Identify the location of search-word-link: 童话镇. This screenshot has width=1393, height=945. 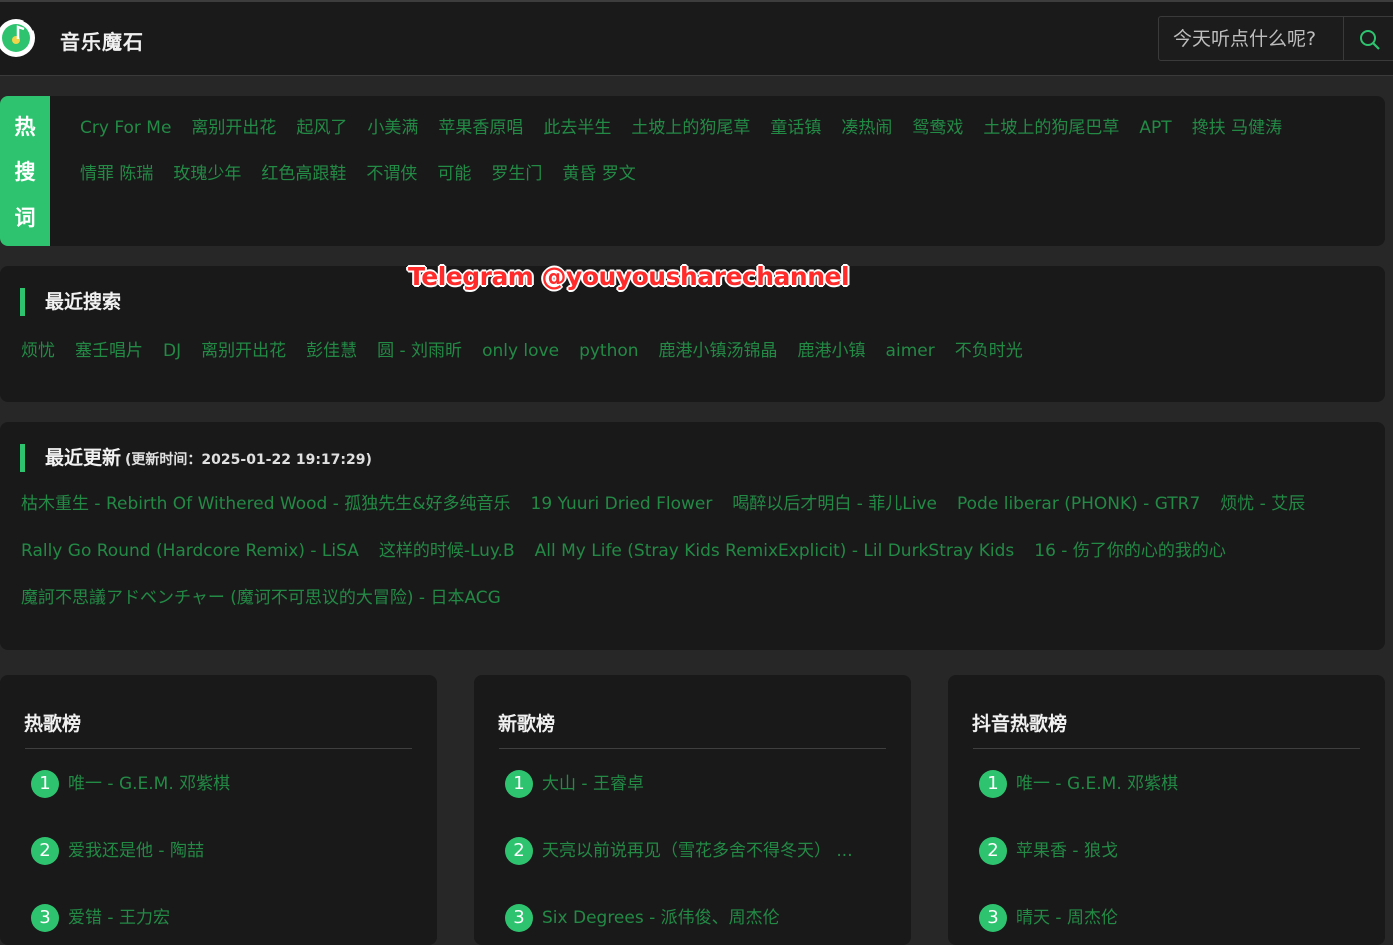
(795, 137).